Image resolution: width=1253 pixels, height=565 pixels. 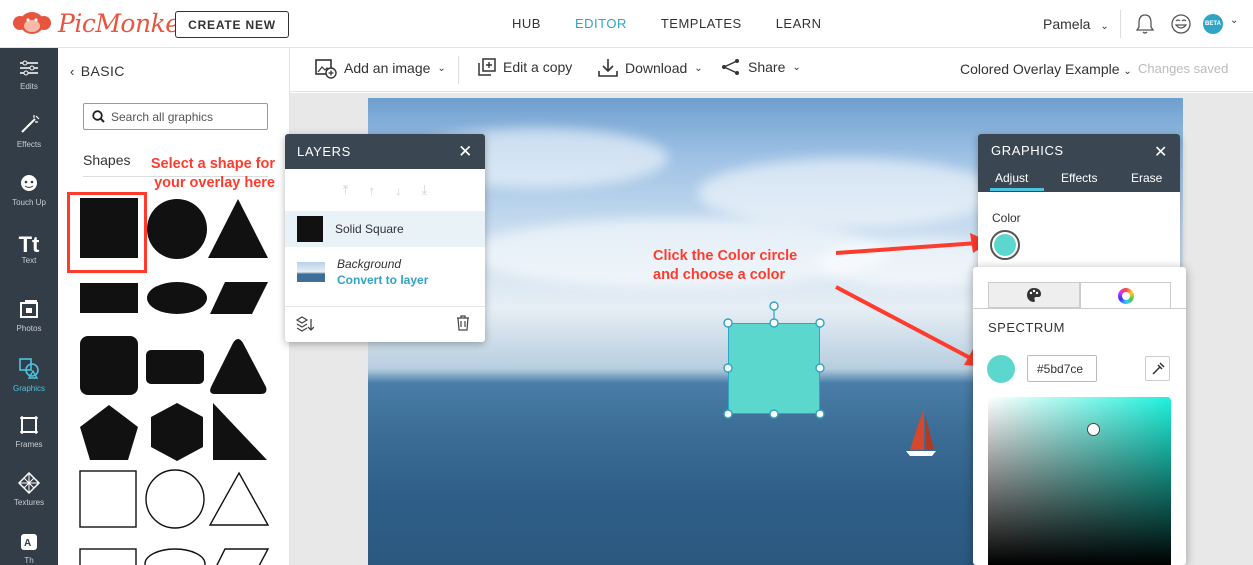 What do you see at coordinates (1011, 178) in the screenshot?
I see `tab-adjust: Adjust` at bounding box center [1011, 178].